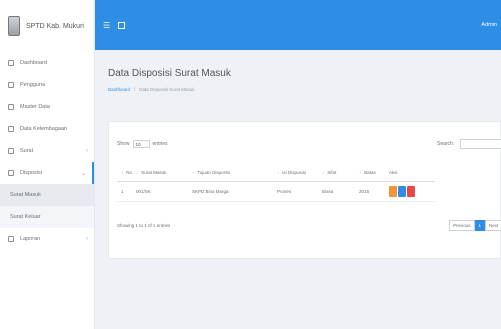  Describe the element at coordinates (160, 191) in the screenshot. I see `table-cell: 001/SK` at that location.